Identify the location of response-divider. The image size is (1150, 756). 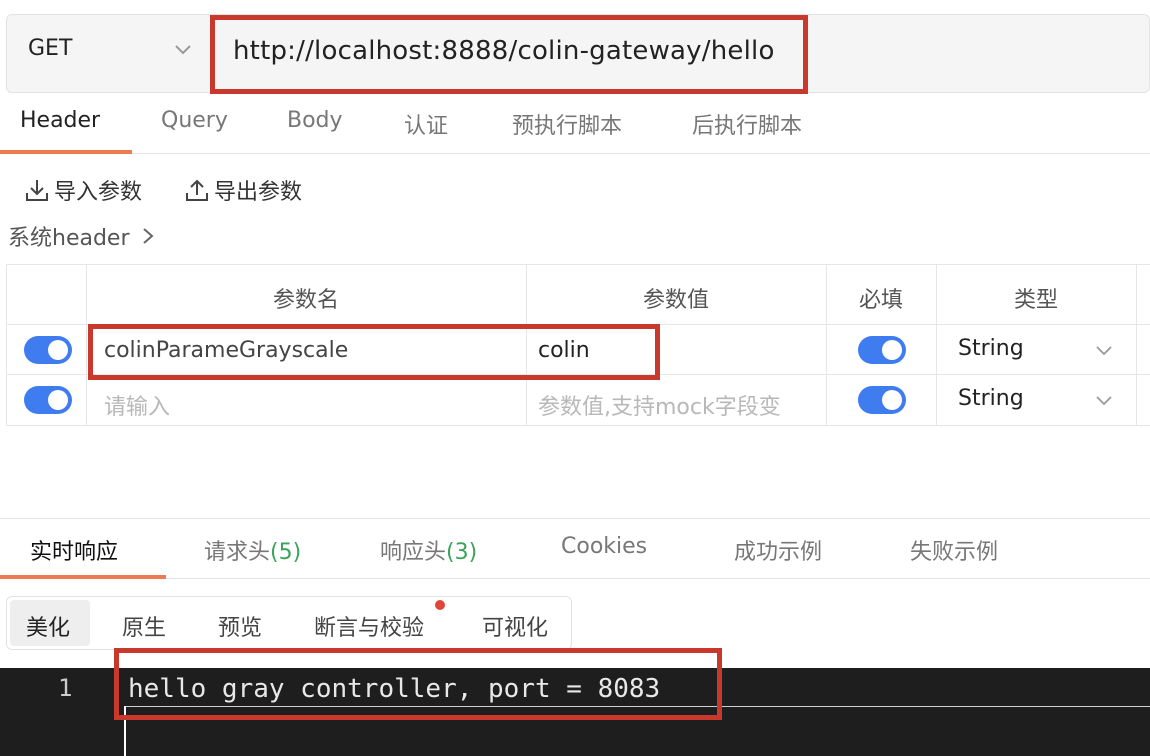
(575, 518).